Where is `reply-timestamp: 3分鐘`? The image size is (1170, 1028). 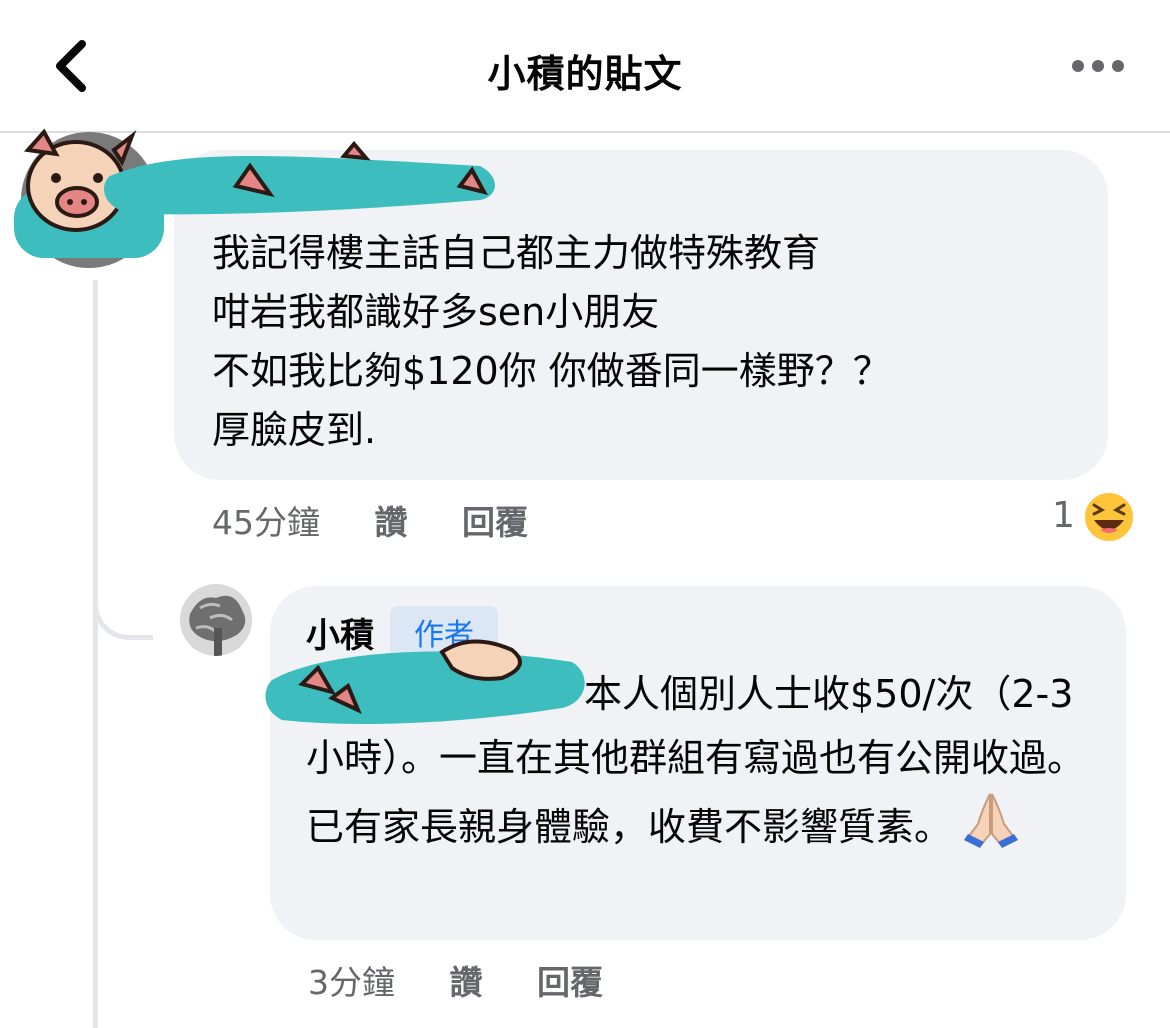
reply-timestamp: 3分鐘 is located at coordinates (351, 982).